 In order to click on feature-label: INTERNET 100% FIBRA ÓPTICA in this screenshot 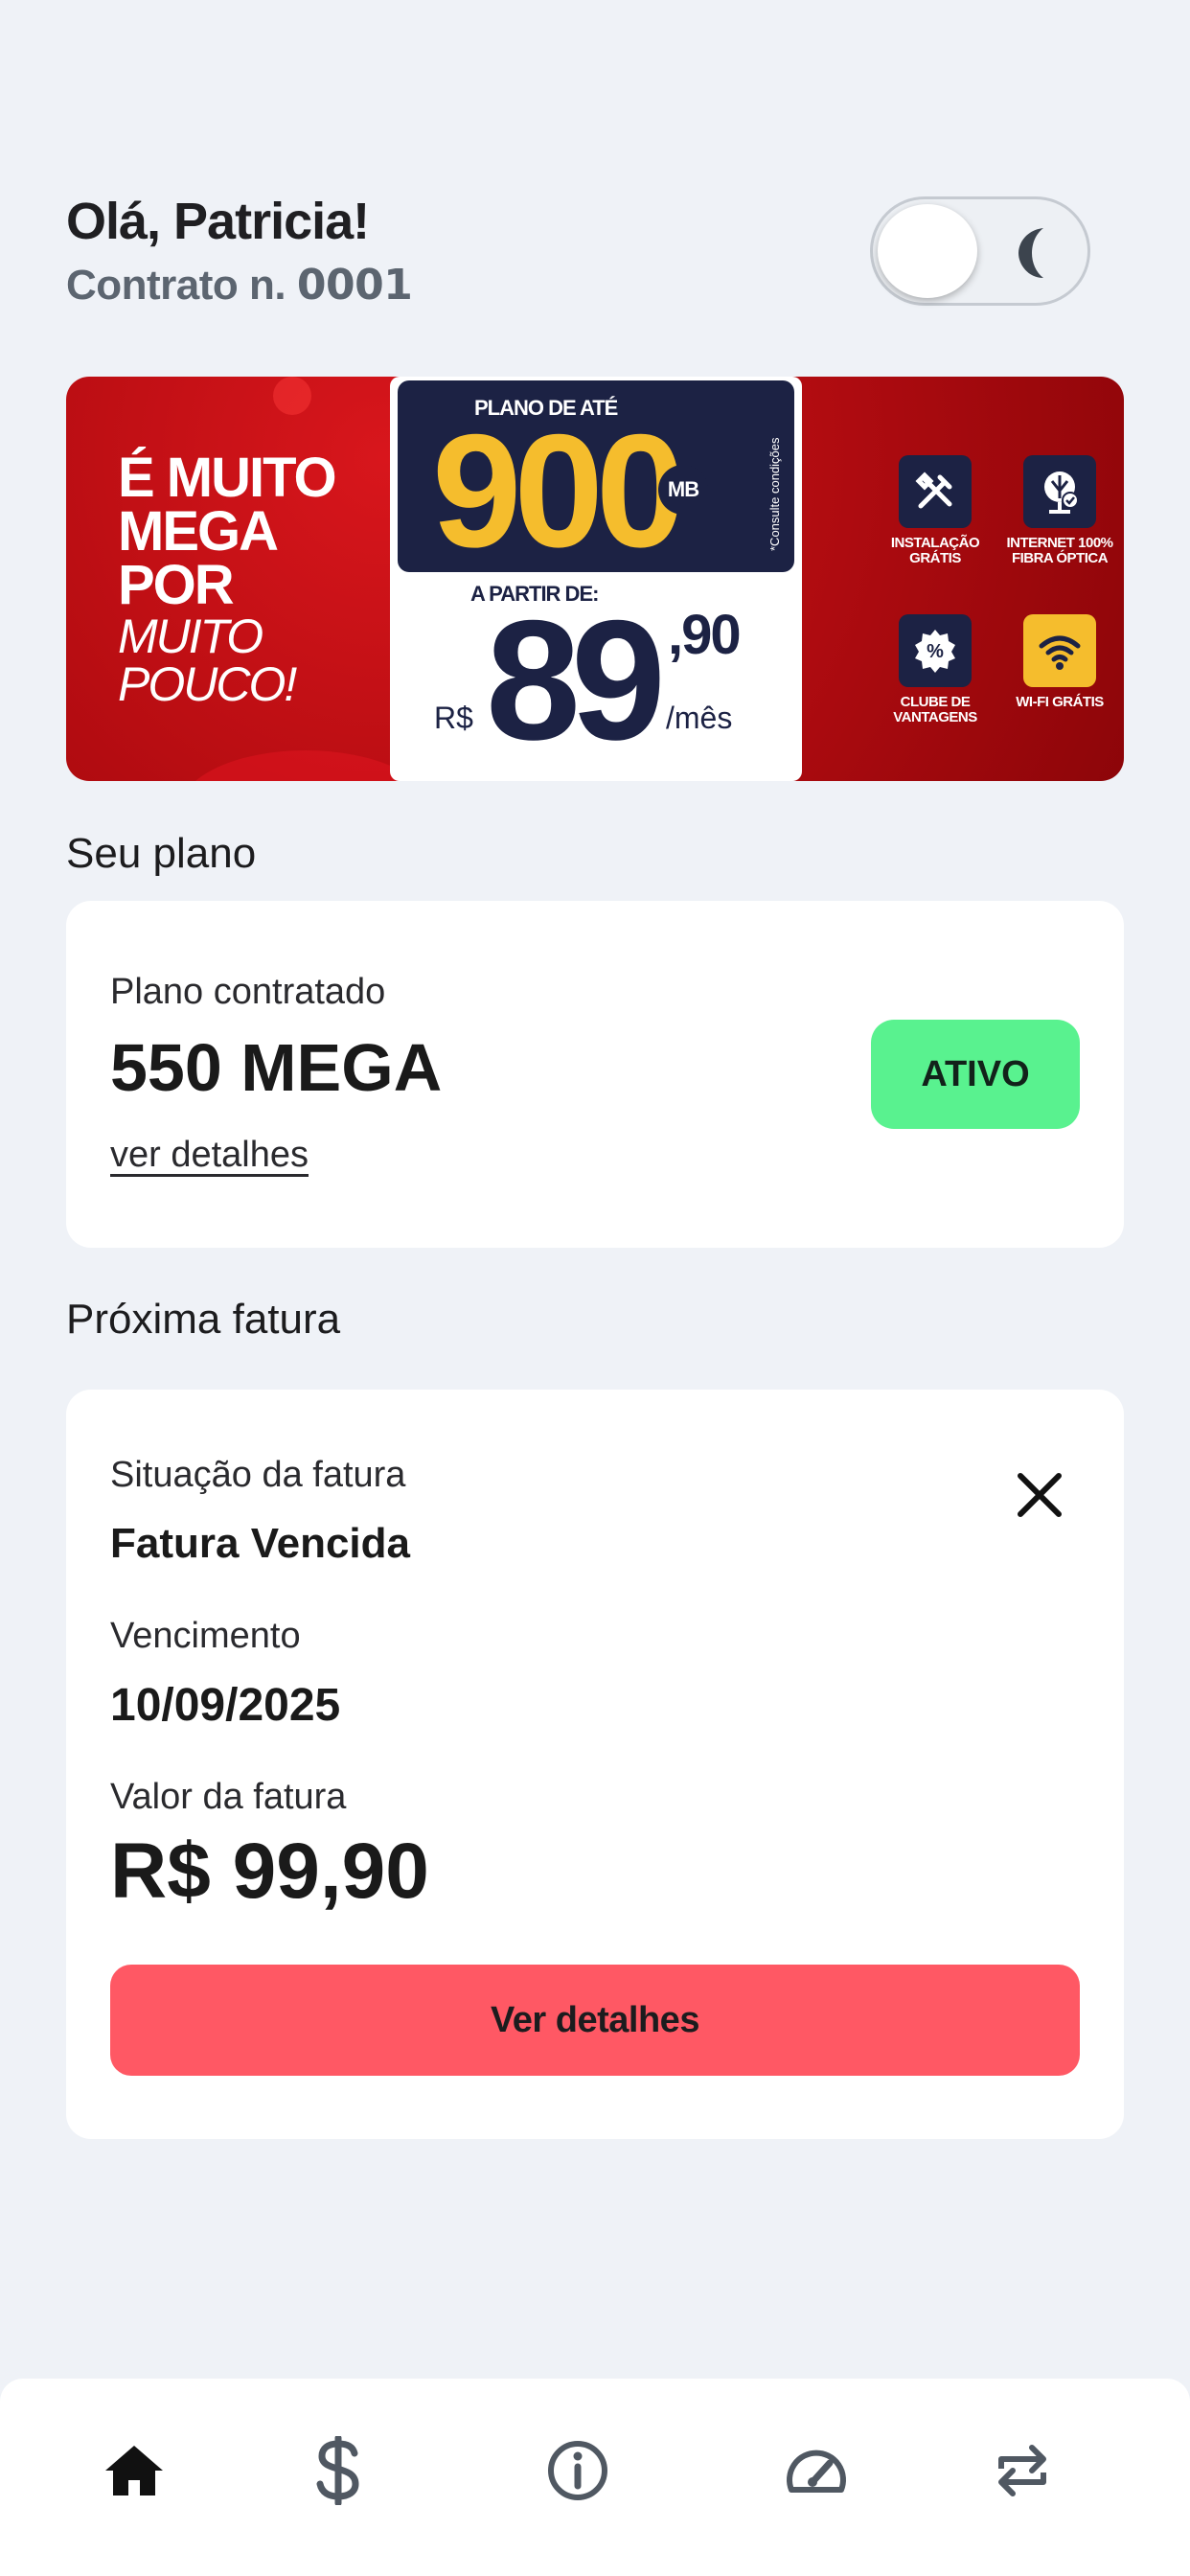, I will do `click(1060, 550)`.